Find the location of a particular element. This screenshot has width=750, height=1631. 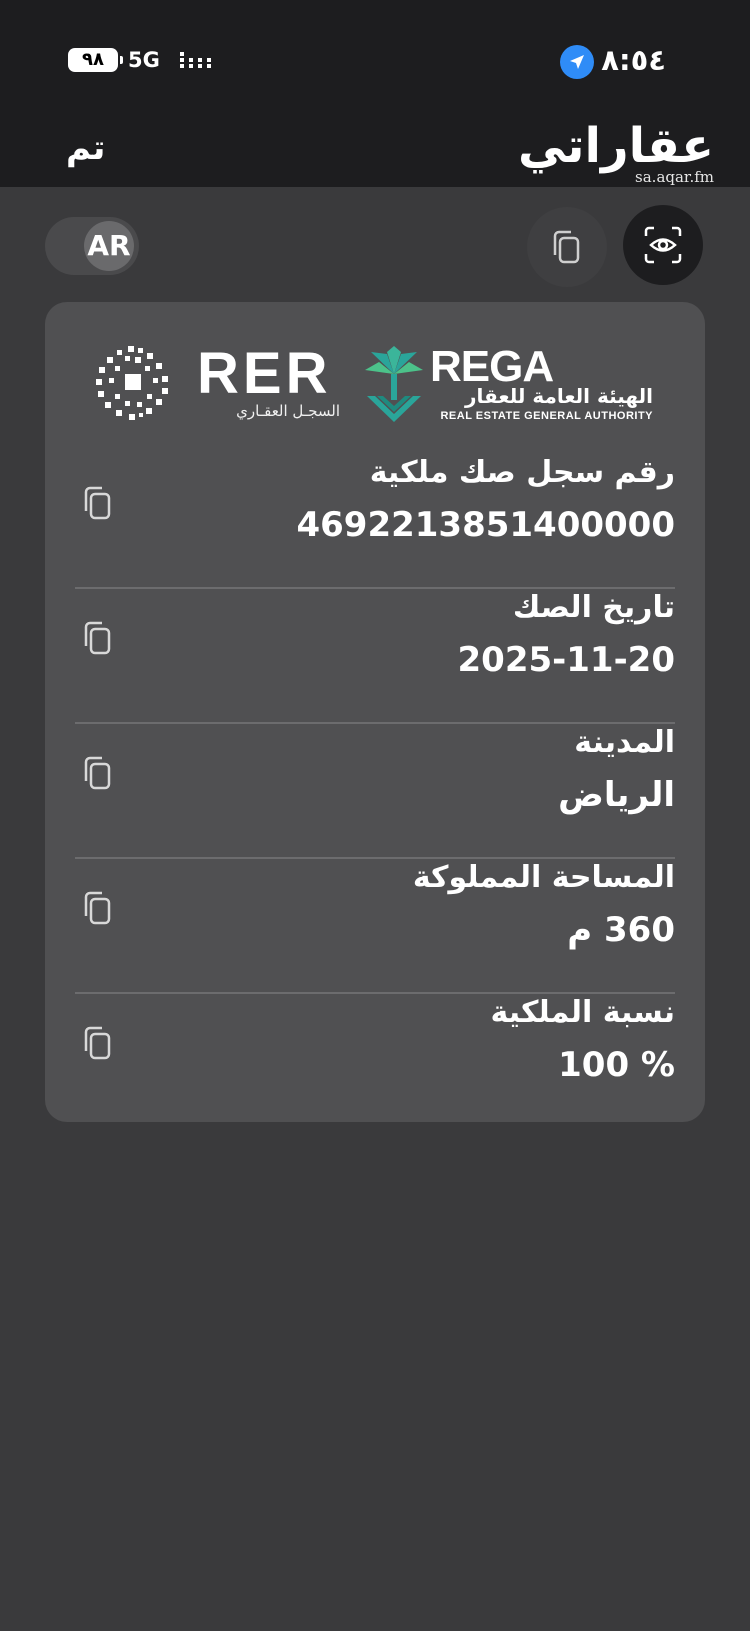

field-label: نسبة الملكية is located at coordinates (582, 1012).